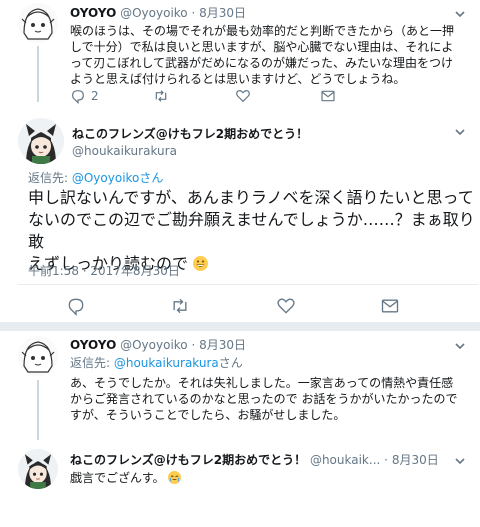 The width and height of the screenshot is (480, 527). I want to click on reply-to-handle: @houkaikurakura, so click(166, 363).